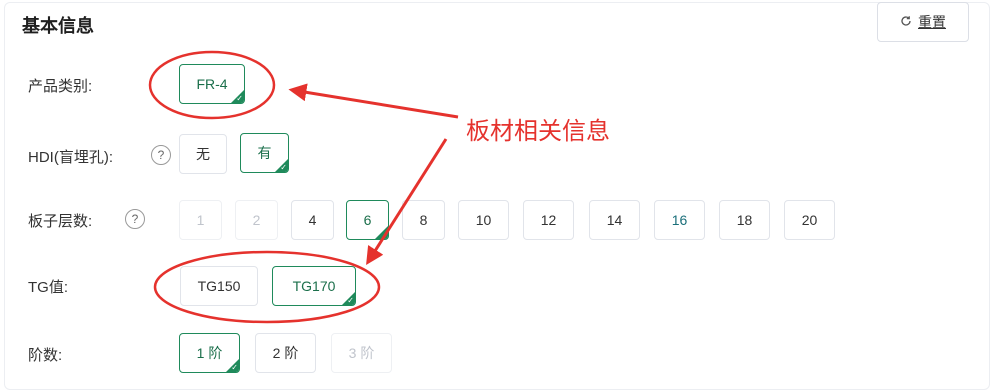 This screenshot has width=992, height=392. What do you see at coordinates (212, 85) in the screenshot?
I see `annotation-ellipse-product-type` at bounding box center [212, 85].